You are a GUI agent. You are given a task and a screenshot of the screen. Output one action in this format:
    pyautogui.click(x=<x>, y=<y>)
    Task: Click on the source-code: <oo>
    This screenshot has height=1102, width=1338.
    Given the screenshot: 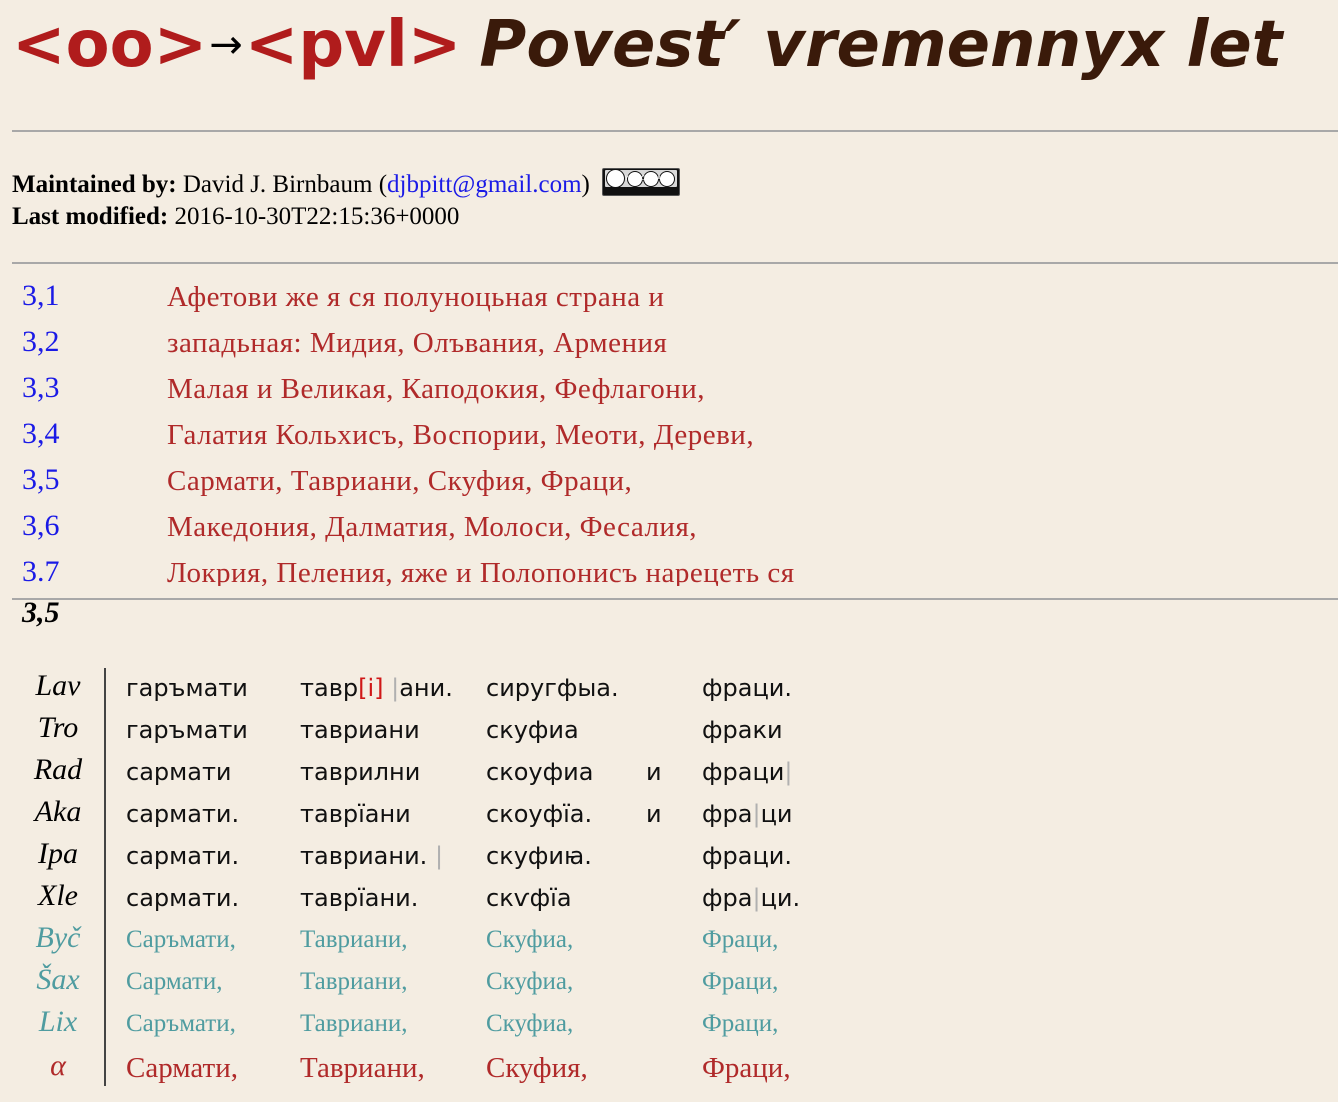 What is the action you would take?
    pyautogui.click(x=110, y=45)
    